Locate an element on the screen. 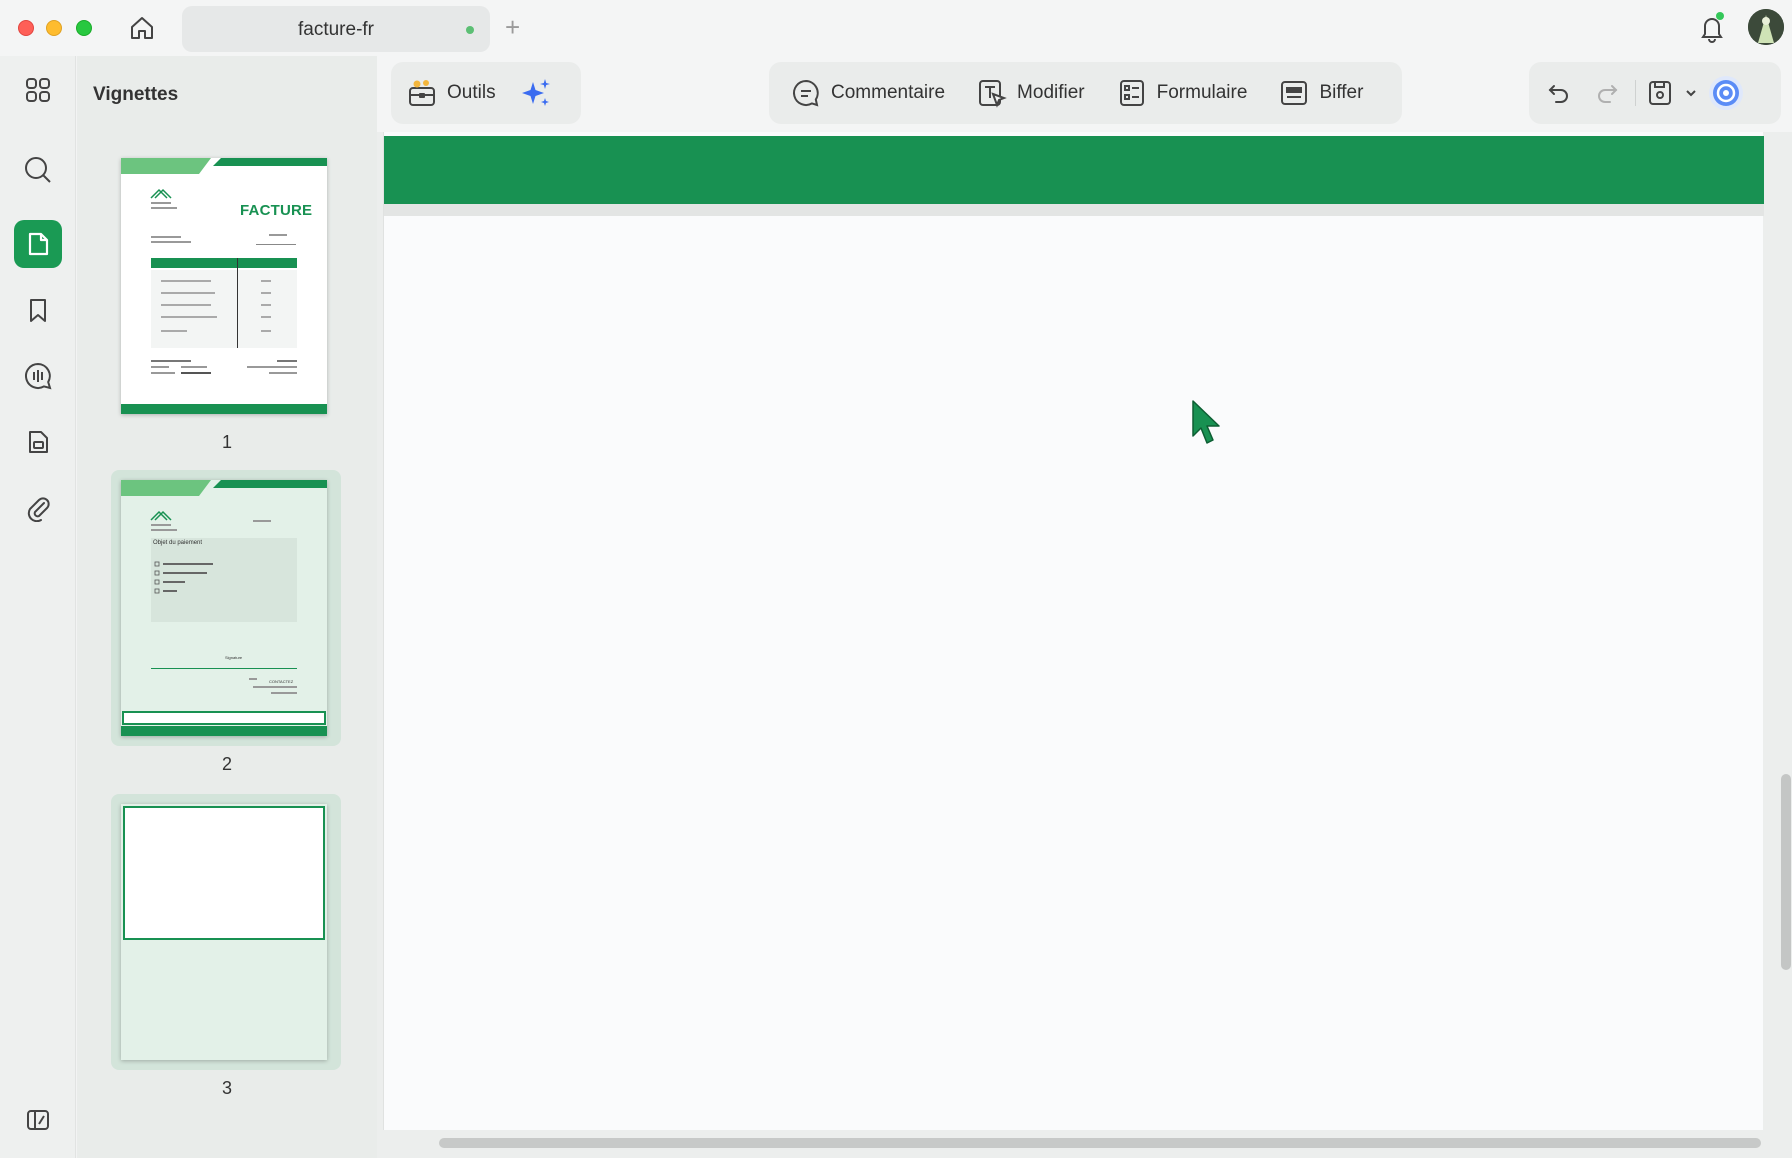 This screenshot has height=1158, width=1792. save-icon is located at coordinates (1660, 93).